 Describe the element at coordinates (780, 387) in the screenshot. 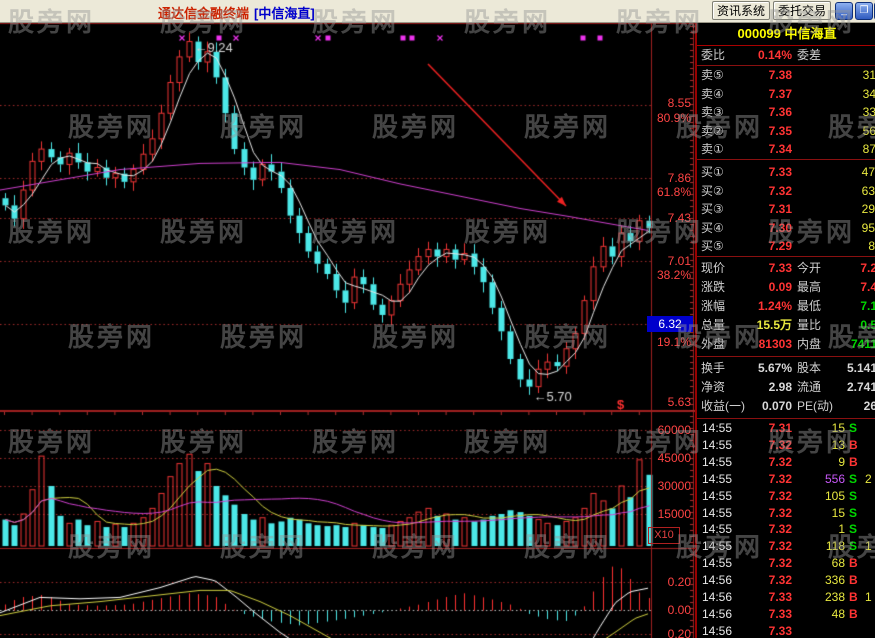

I see `quote-value: 2.98` at that location.